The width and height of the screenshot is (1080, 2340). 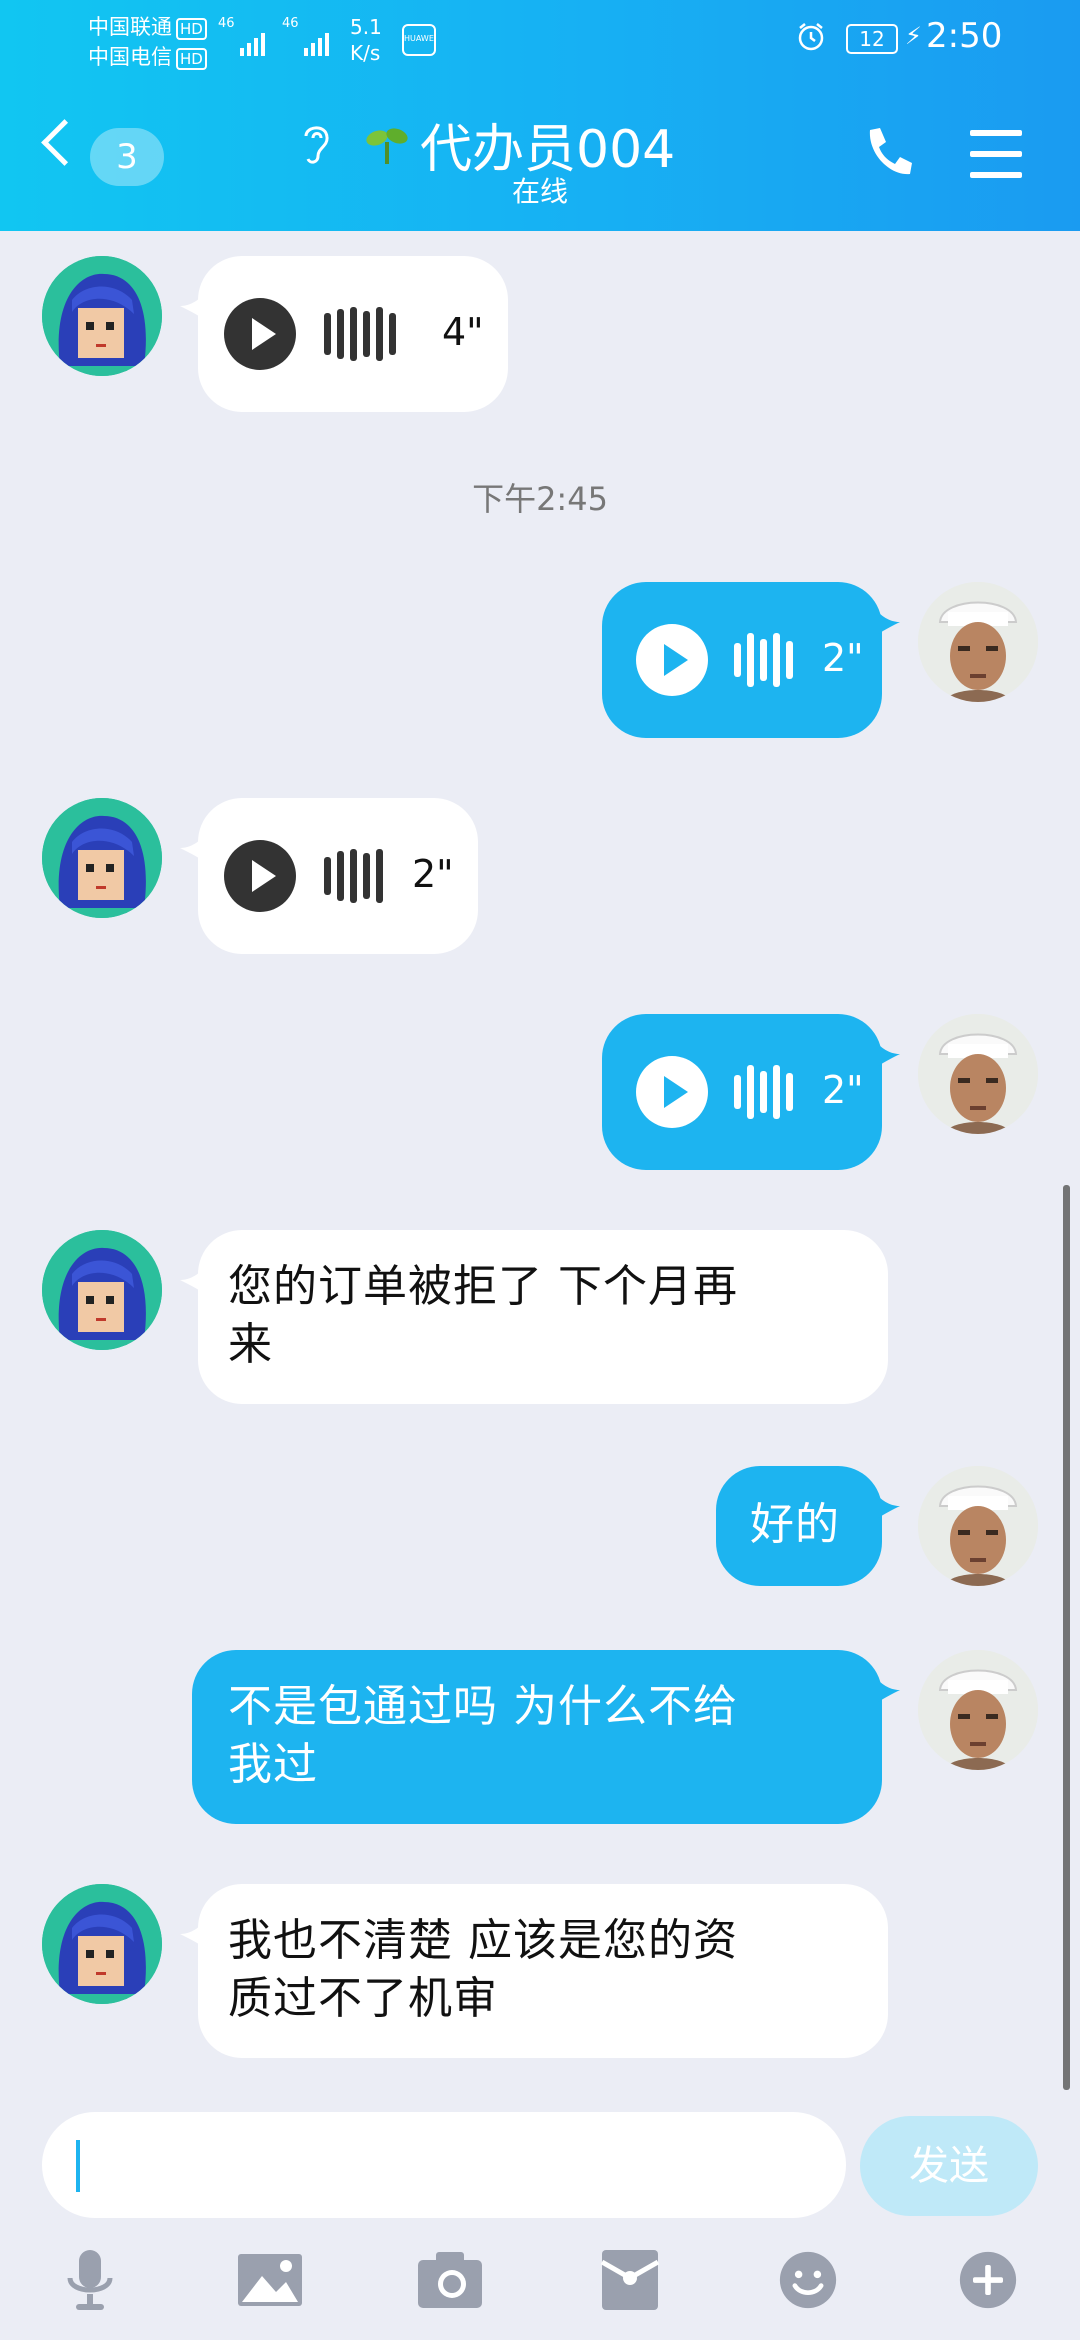 I want to click on voice-message-bubble: 4", so click(x=344, y=334).